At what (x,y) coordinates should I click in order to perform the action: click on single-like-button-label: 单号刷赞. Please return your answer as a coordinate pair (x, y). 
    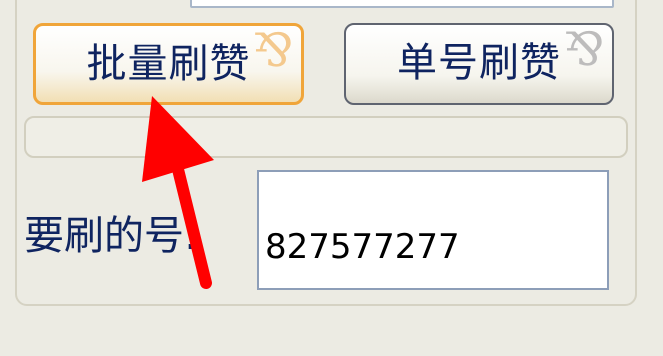
    Looking at the image, I should click on (479, 63).